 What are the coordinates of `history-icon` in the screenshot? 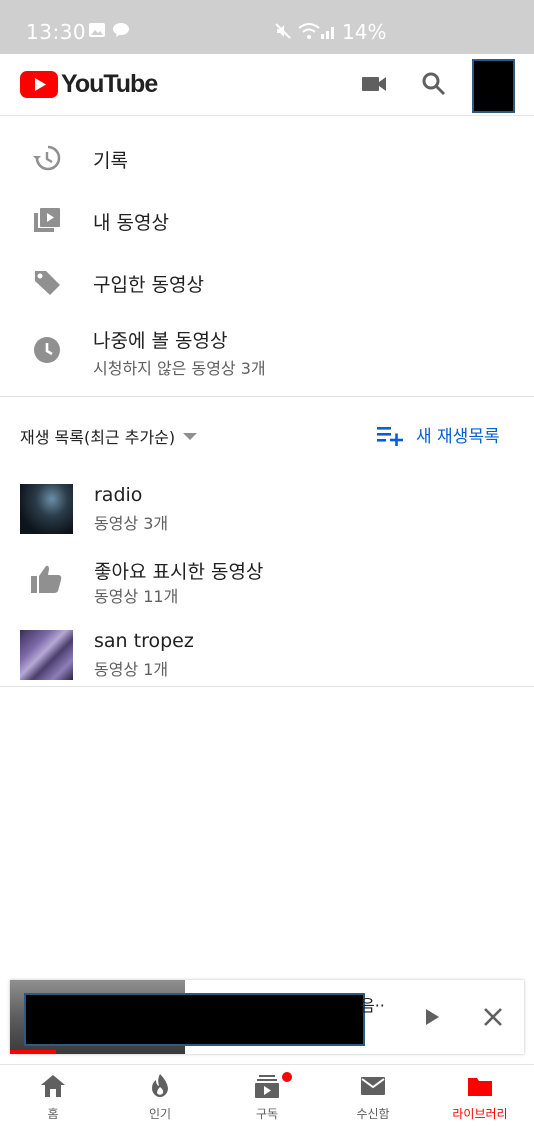 It's located at (47, 158).